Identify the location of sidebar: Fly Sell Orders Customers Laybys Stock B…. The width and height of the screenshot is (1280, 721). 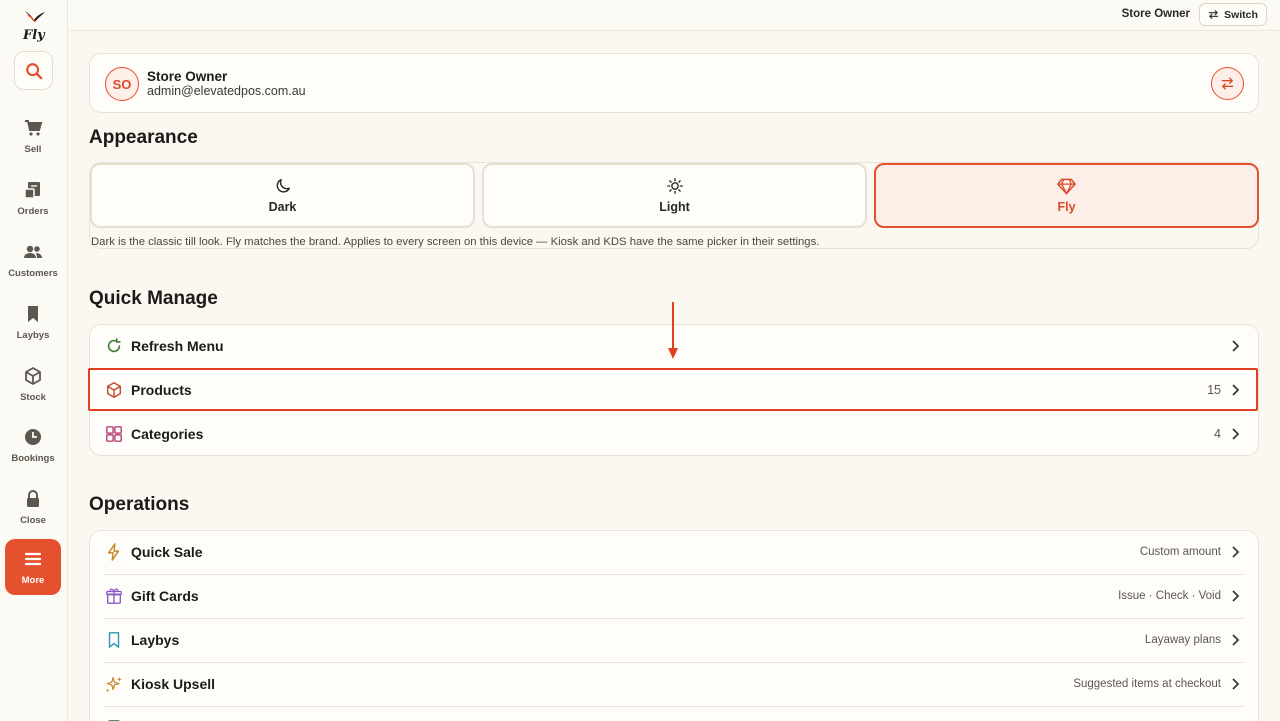
(34, 360).